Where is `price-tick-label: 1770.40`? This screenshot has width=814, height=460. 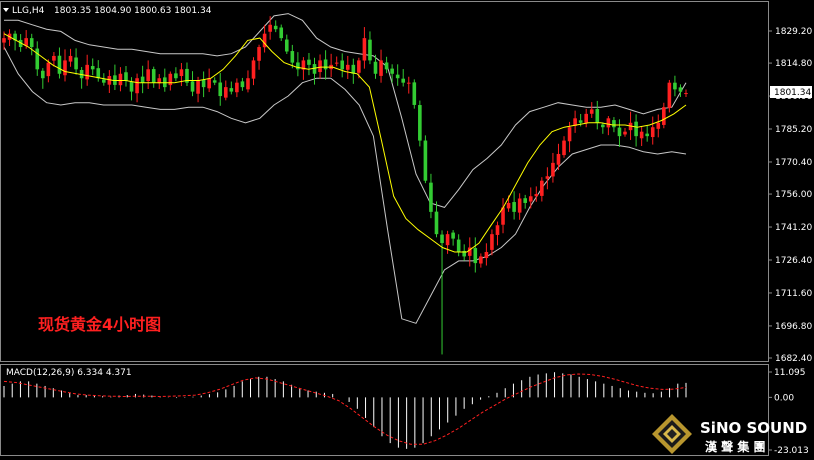
price-tick-label: 1770.40 is located at coordinates (793, 163).